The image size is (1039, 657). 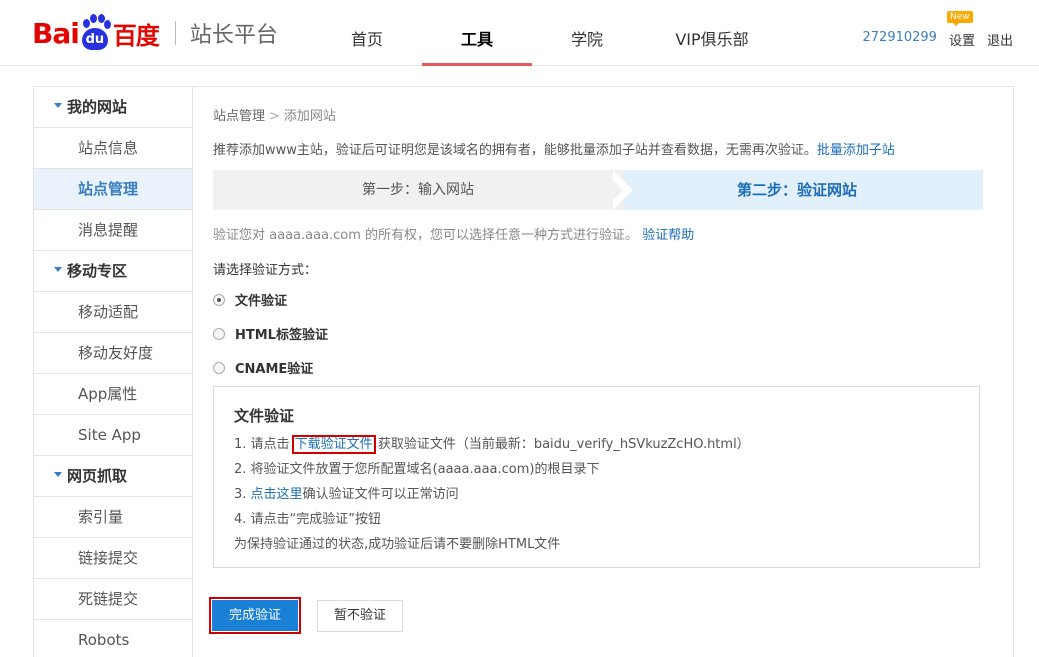 What do you see at coordinates (367, 33) in the screenshot?
I see `nav-home: 首页` at bounding box center [367, 33].